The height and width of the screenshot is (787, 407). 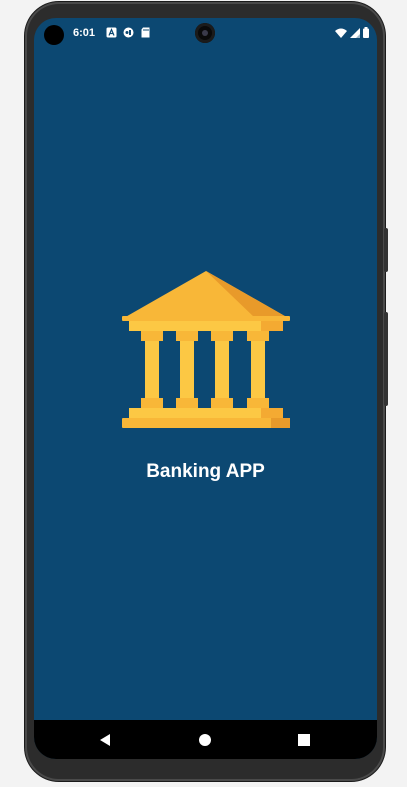 I want to click on navigation-bar, so click(x=205, y=739).